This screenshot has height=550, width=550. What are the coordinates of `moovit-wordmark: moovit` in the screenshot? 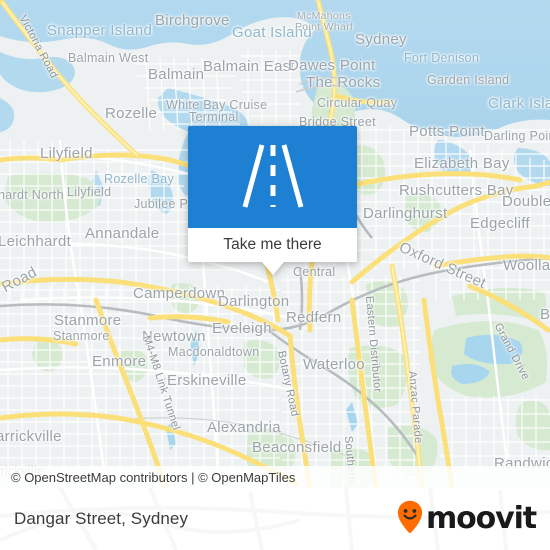 It's located at (481, 518).